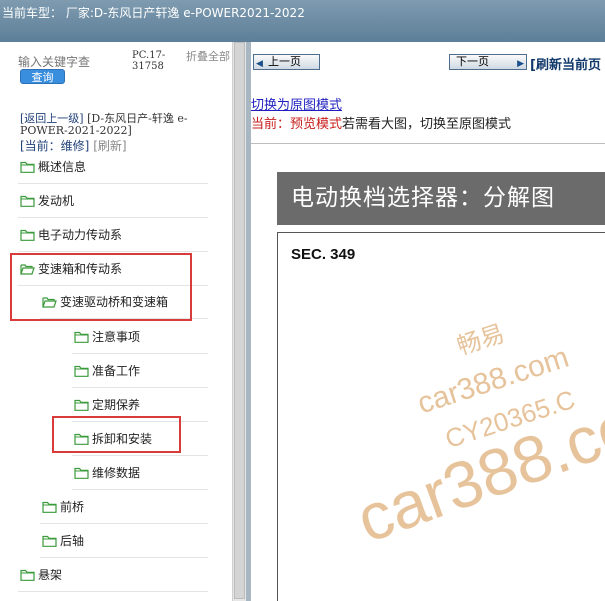  I want to click on current-mode-prefix: 当前：预览模式, so click(297, 124).